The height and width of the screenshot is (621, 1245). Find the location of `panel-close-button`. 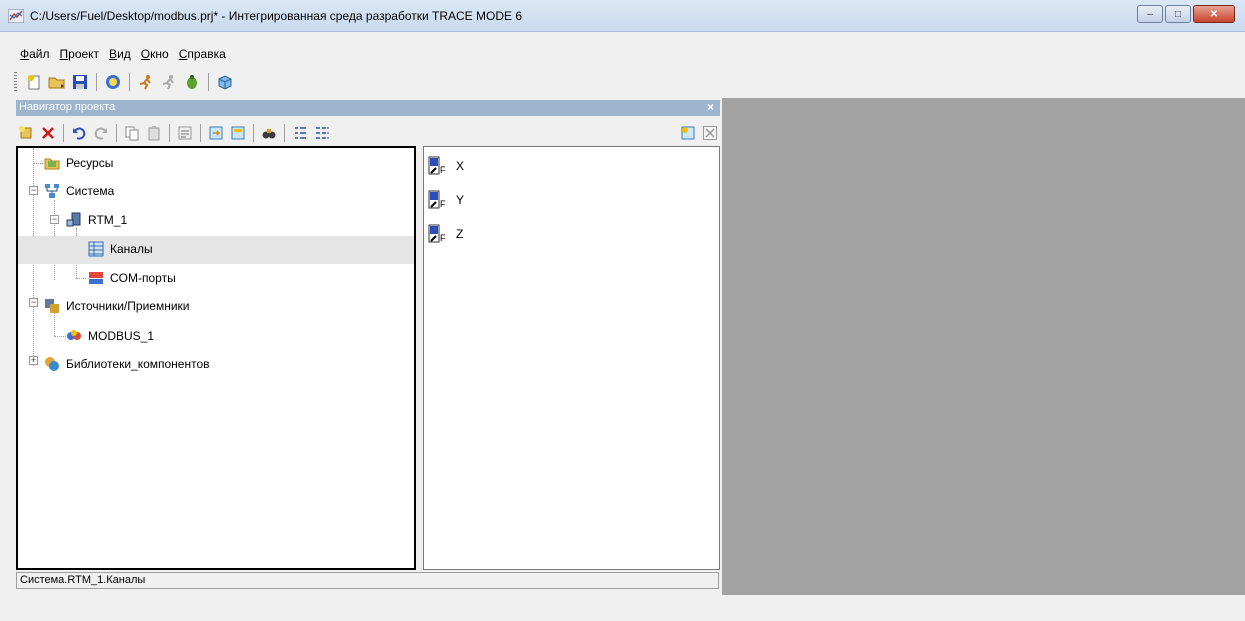

panel-close-button is located at coordinates (710, 133).